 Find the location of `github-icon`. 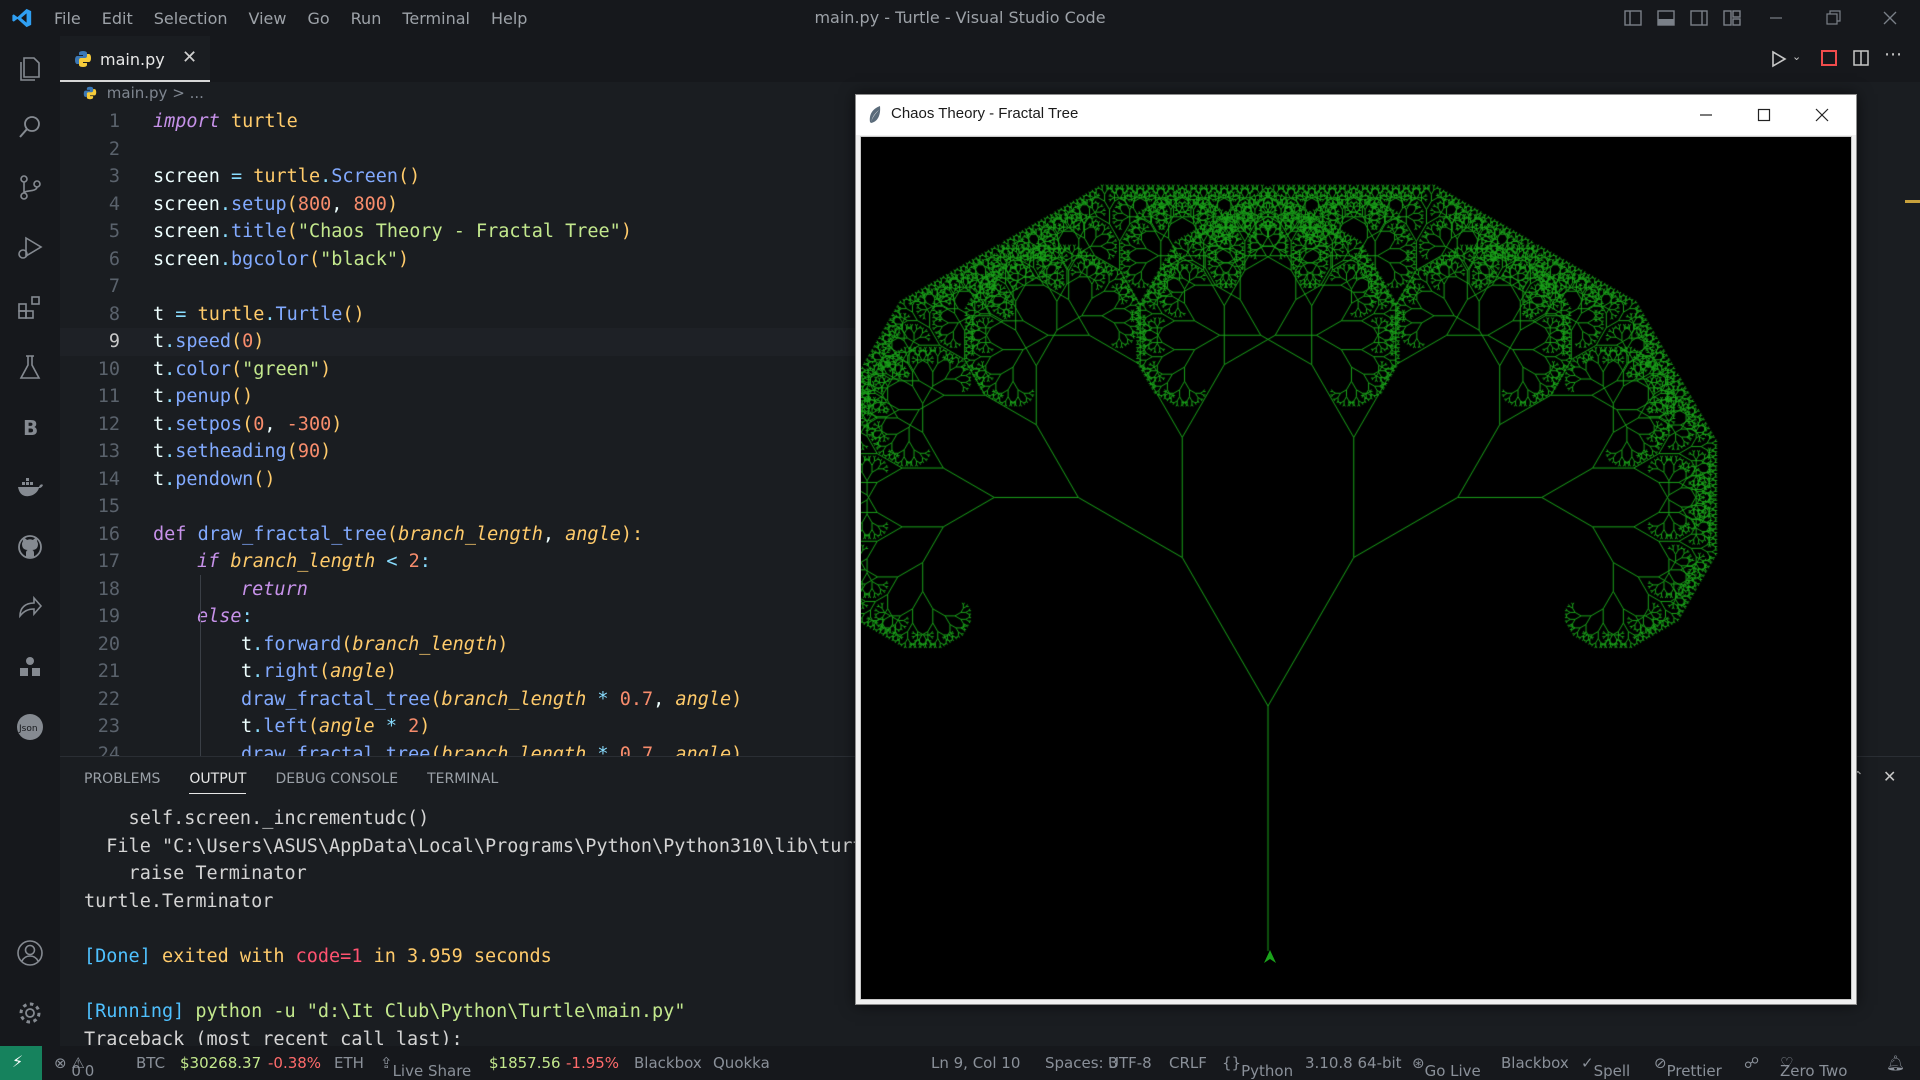

github-icon is located at coordinates (30, 547).